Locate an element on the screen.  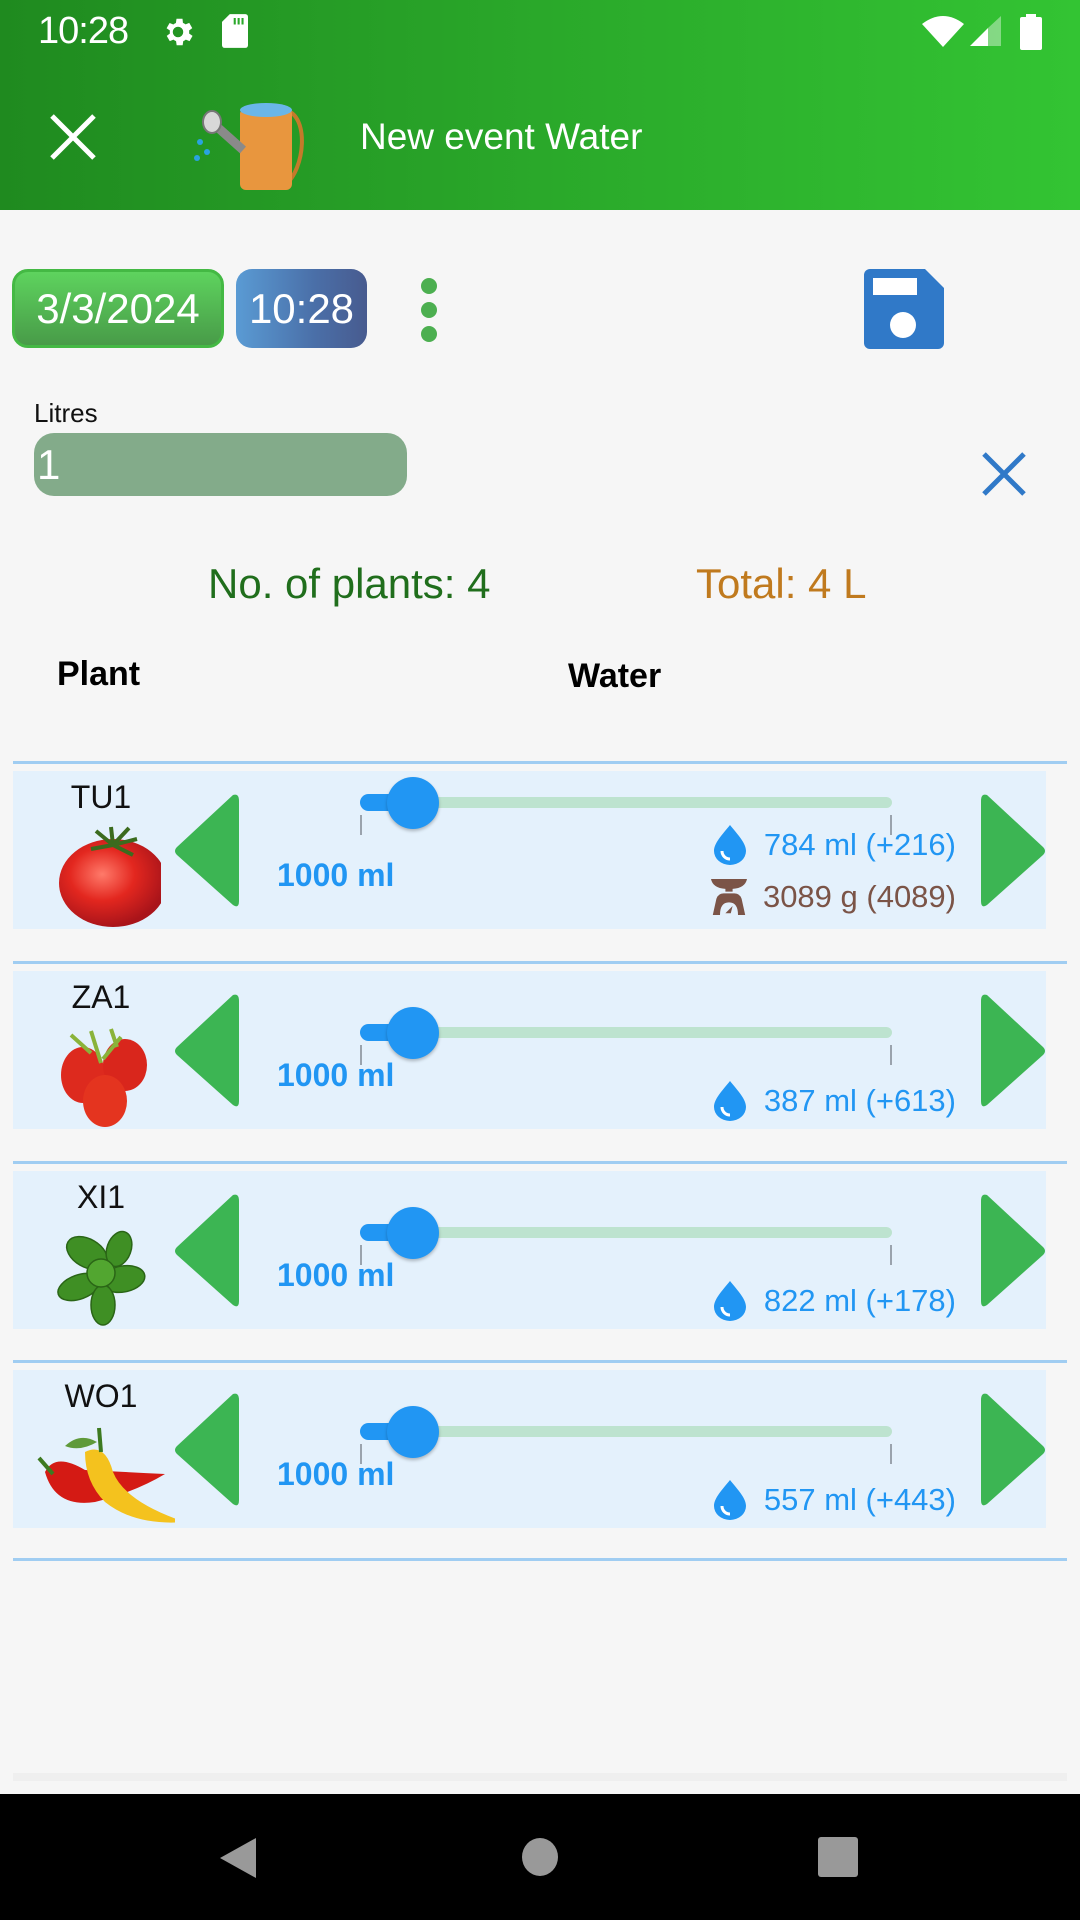
home-icon is located at coordinates (540, 1857).